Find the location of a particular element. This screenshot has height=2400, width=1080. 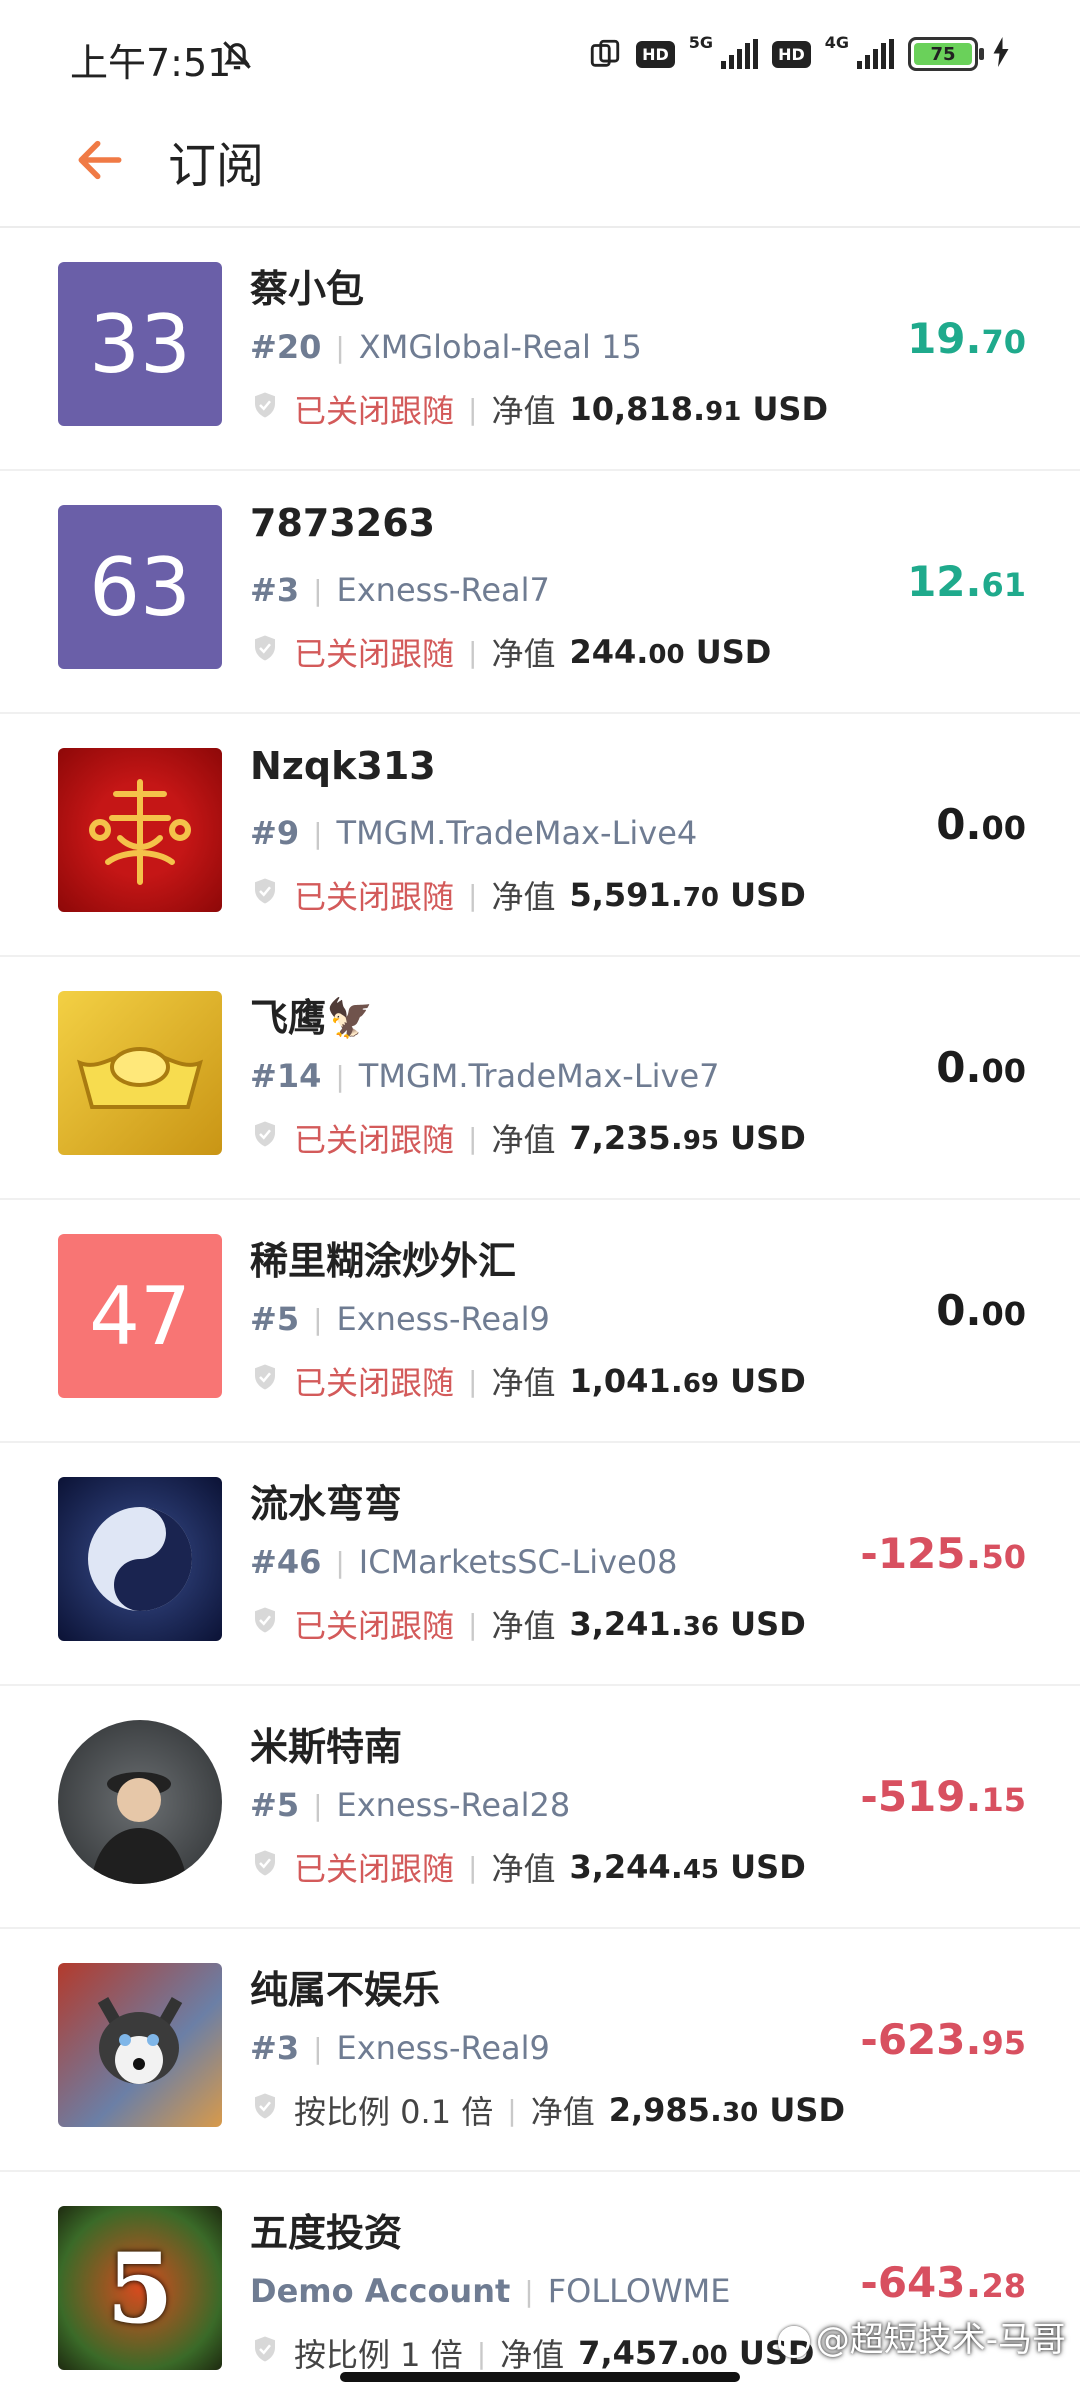

profit-dec: 95 is located at coordinates (1003, 2043).